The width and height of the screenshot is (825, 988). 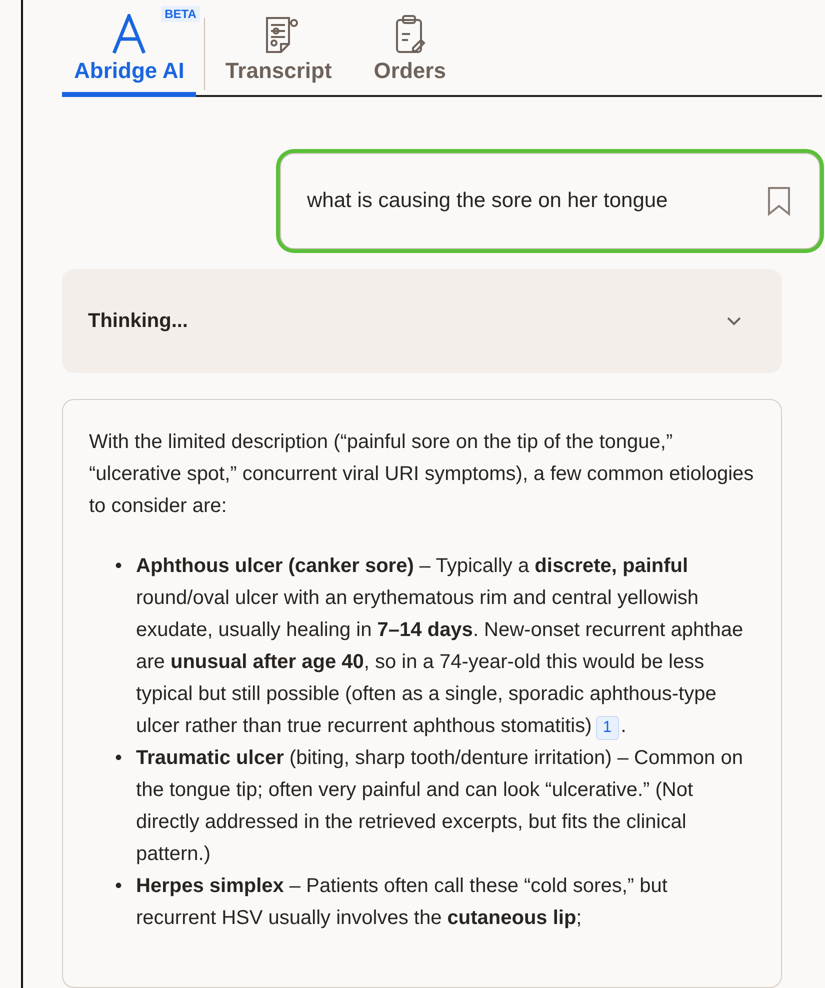 I want to click on answer-bullet: Traumatic ulcer (biting, sharp tooth/denture irritation) – Common on the tongue tip; often very painful and can look “ulcerative.” (Not directly addressed in the retrieved excerpts, but fits the clinical pattern.), so click(x=440, y=806).